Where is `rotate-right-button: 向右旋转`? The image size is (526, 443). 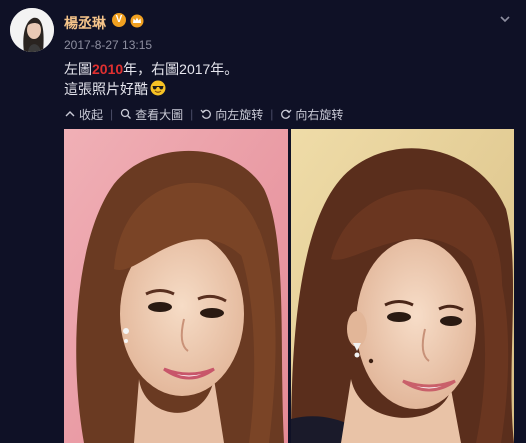
rotate-right-button: 向右旋转 is located at coordinates (311, 114).